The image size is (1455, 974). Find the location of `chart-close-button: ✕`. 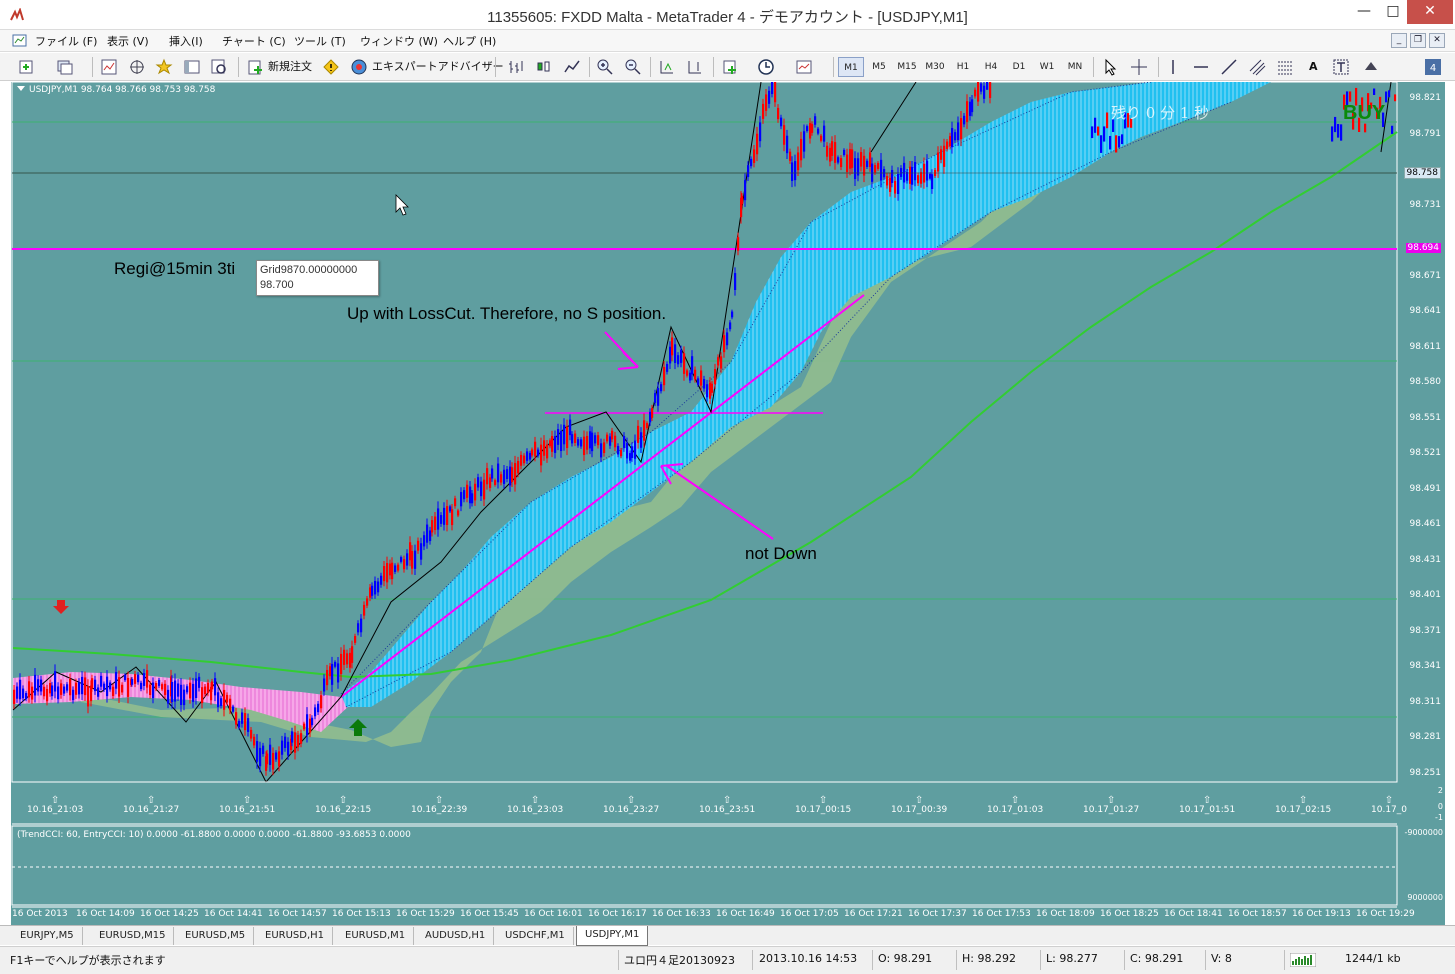

chart-close-button: ✕ is located at coordinates (1437, 40).